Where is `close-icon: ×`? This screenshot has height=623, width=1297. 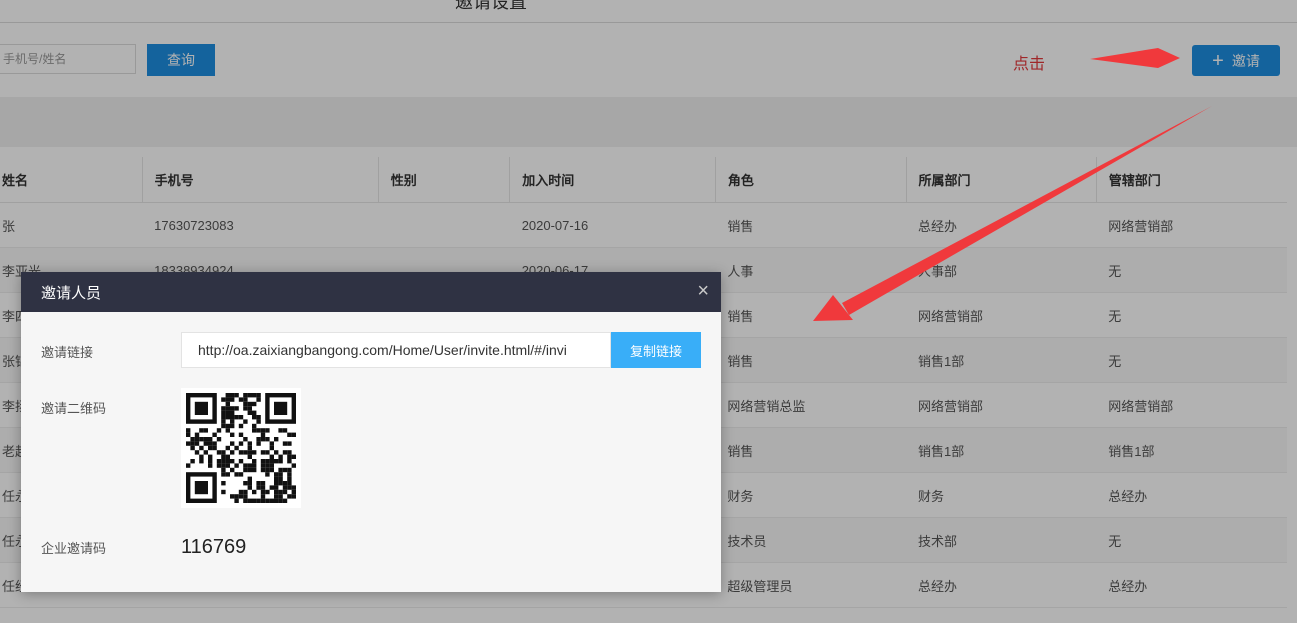 close-icon: × is located at coordinates (703, 291).